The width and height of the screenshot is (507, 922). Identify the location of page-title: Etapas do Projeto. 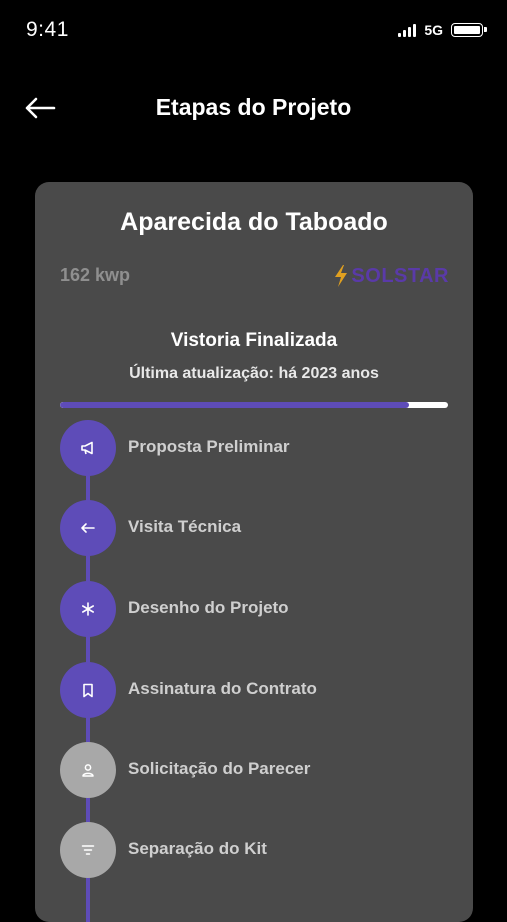
(253, 107).